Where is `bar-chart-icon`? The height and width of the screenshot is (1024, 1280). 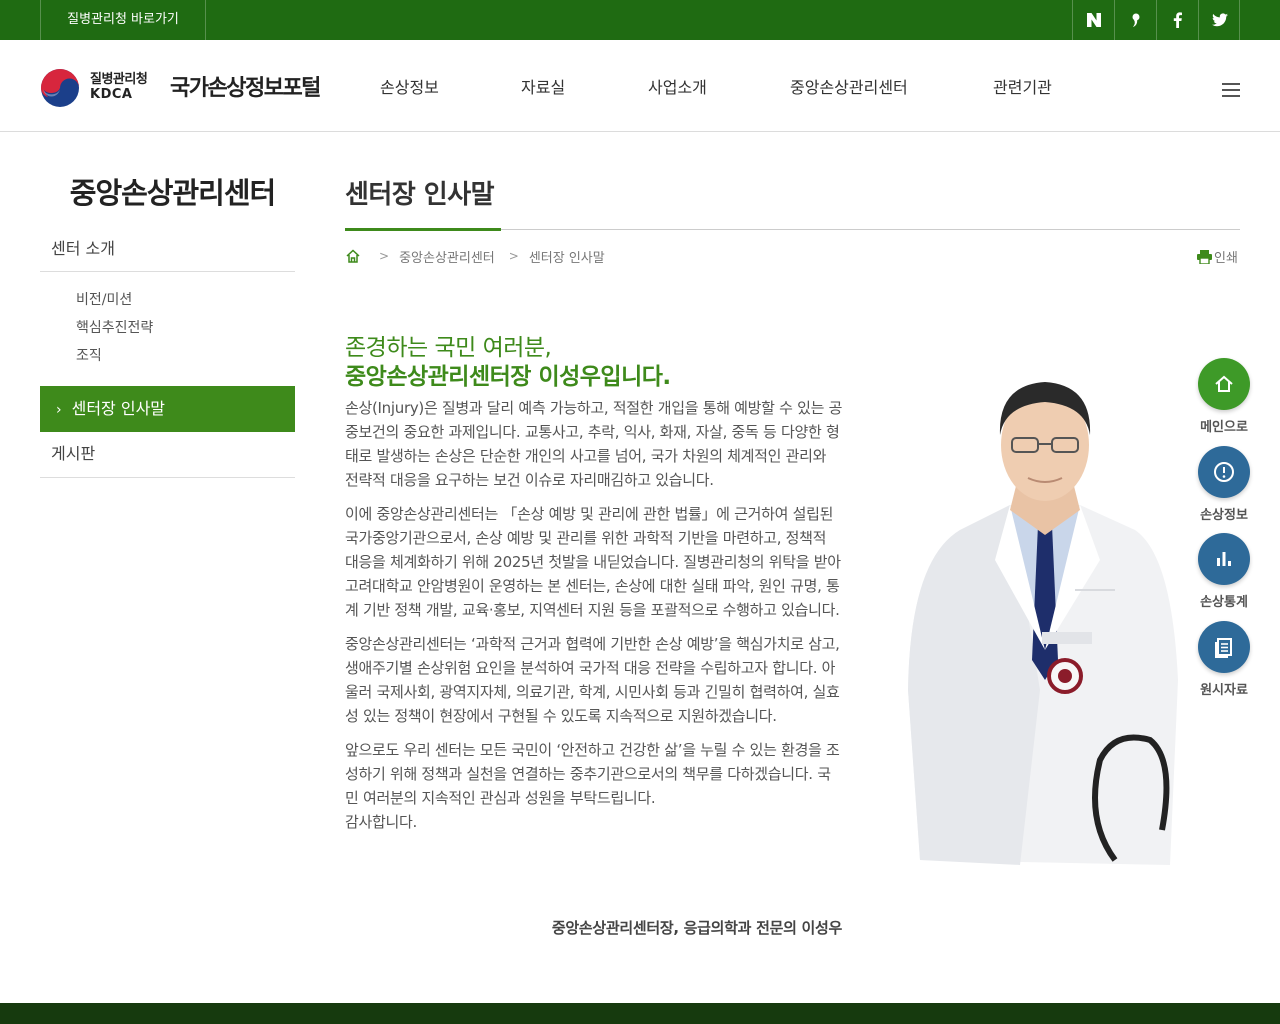 bar-chart-icon is located at coordinates (1224, 559).